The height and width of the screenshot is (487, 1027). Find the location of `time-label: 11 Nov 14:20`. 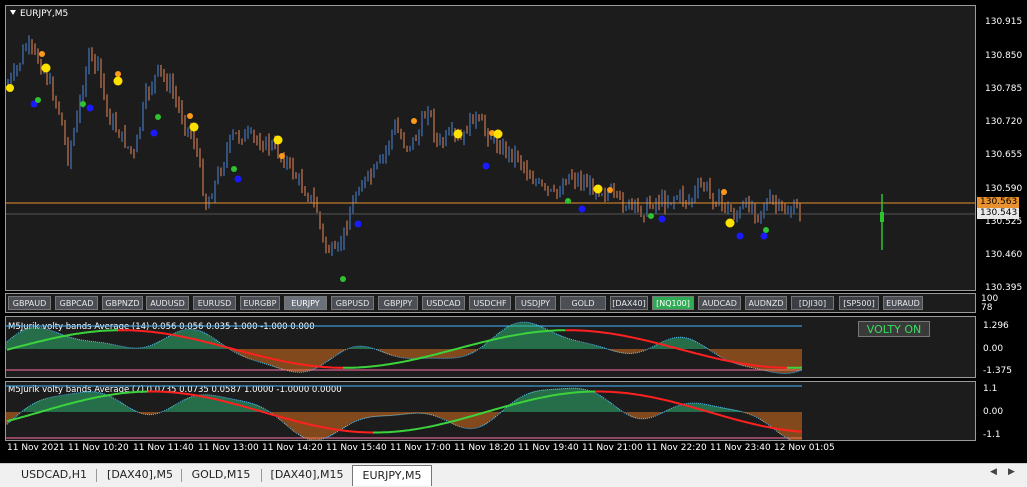

time-label: 11 Nov 14:20 is located at coordinates (292, 448).